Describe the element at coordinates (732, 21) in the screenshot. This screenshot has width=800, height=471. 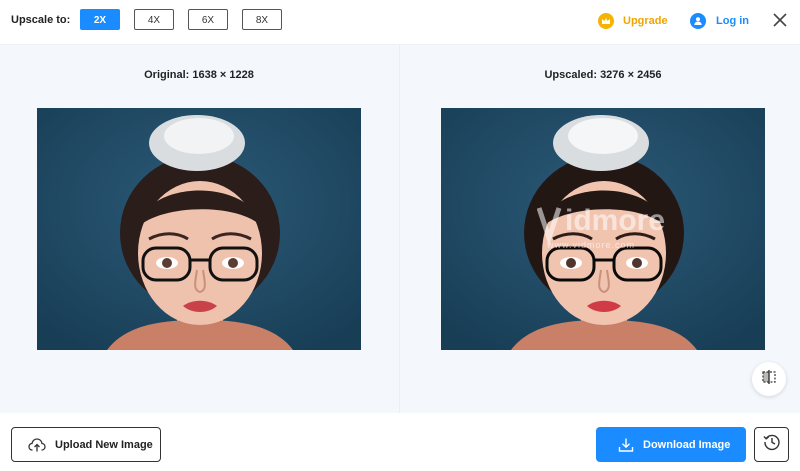
I see `login-label: Log in` at that location.